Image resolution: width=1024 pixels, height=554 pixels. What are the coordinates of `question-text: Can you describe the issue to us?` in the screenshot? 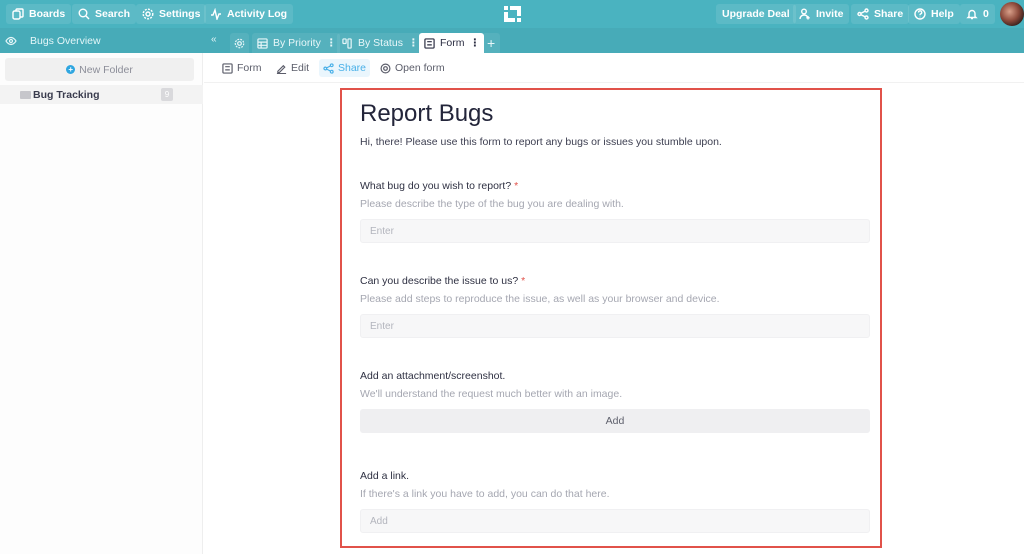 It's located at (439, 281).